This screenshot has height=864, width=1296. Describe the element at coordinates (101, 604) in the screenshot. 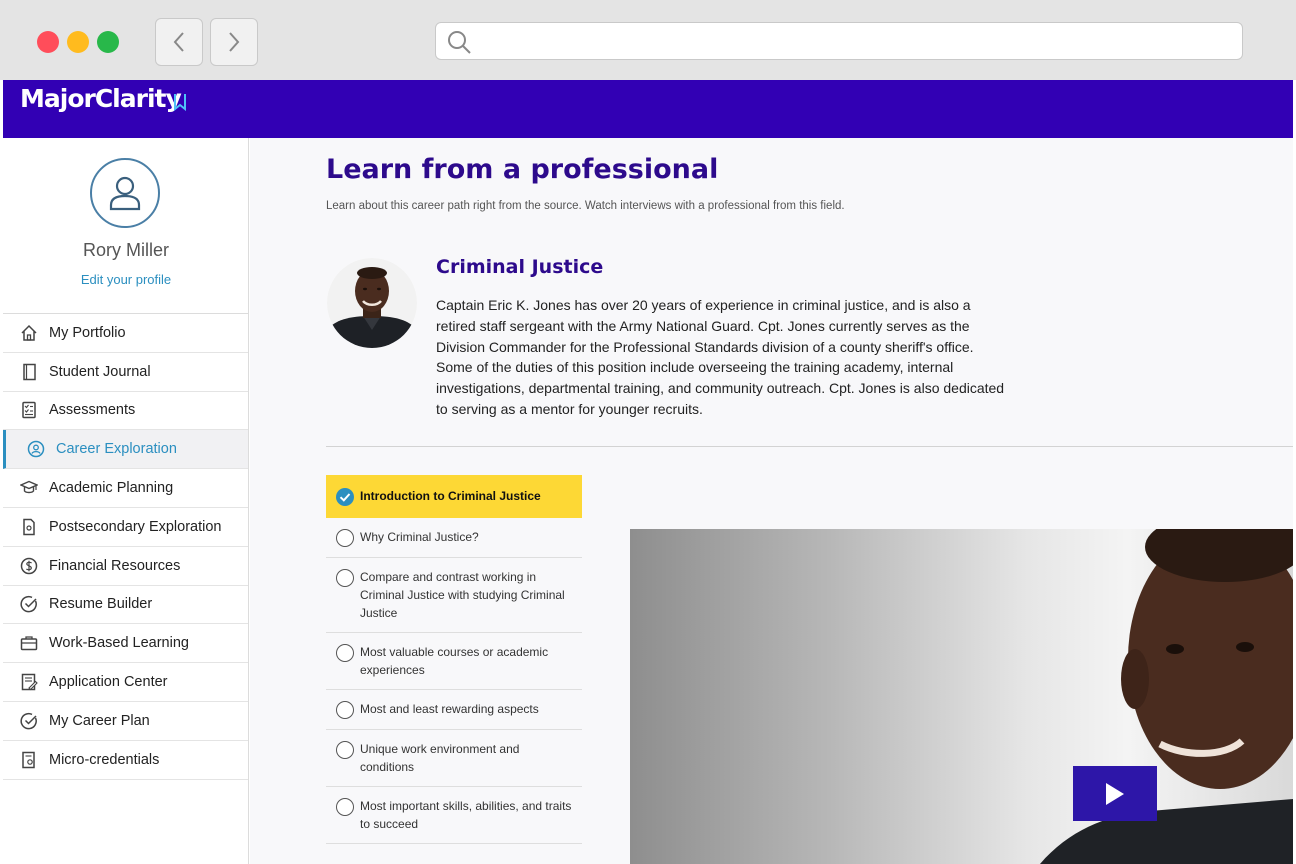

I see `sidebar-item-label: Resume Builder` at that location.